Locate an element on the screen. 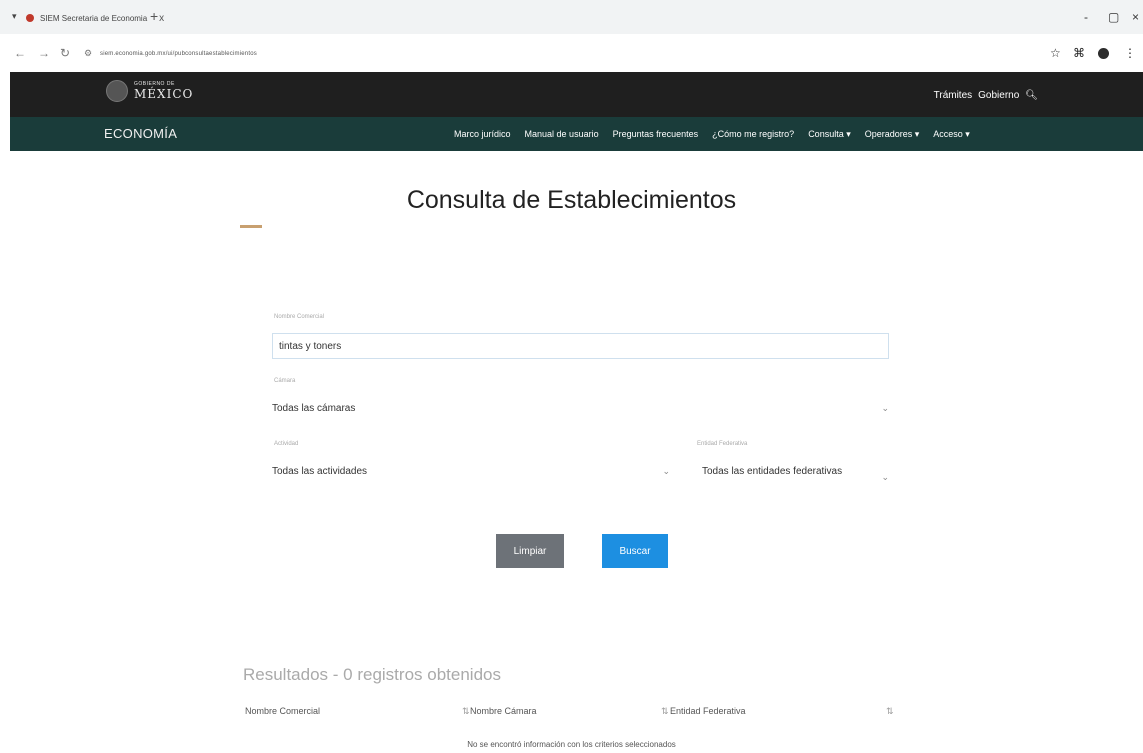 This screenshot has height=753, width=1143. maximize-button: ▢ is located at coordinates (1113, 17).